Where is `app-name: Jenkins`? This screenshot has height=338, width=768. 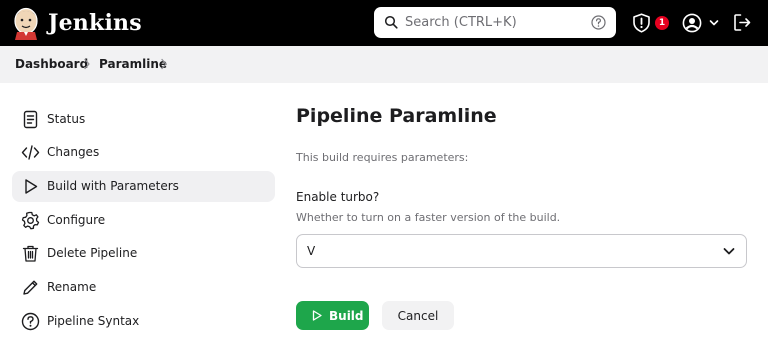
app-name: Jenkins is located at coordinates (95, 23).